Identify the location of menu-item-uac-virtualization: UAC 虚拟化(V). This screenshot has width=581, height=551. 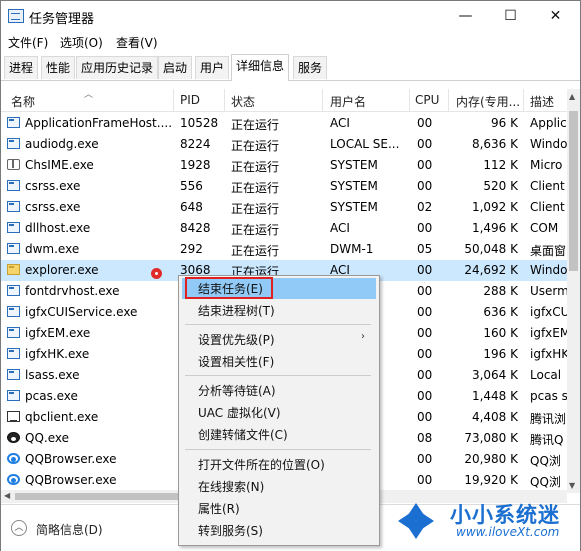
(239, 412).